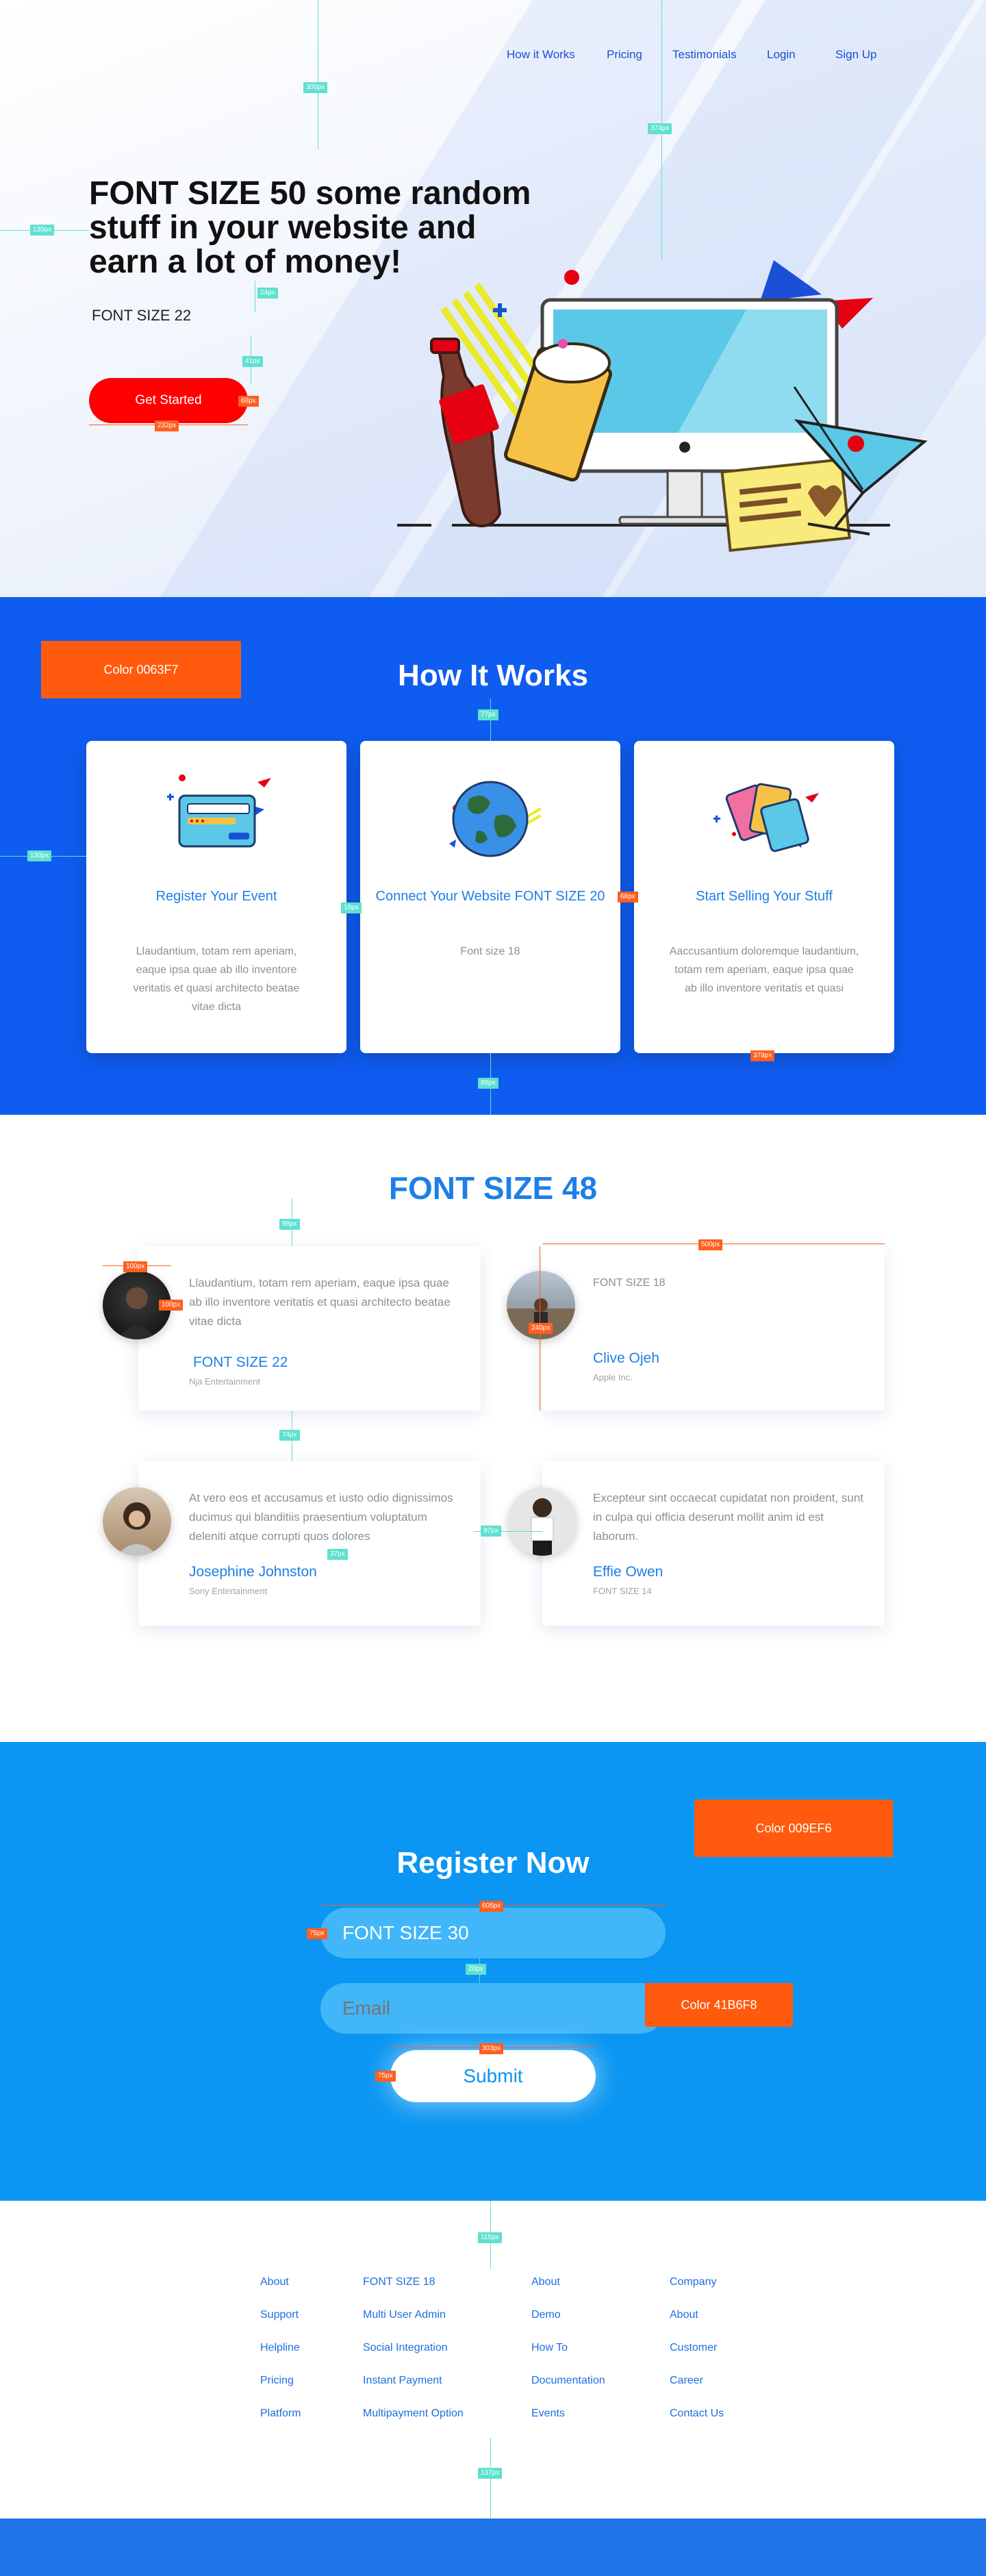 The width and height of the screenshot is (986, 2576). What do you see at coordinates (766, 818) in the screenshot?
I see `tickets-icon` at bounding box center [766, 818].